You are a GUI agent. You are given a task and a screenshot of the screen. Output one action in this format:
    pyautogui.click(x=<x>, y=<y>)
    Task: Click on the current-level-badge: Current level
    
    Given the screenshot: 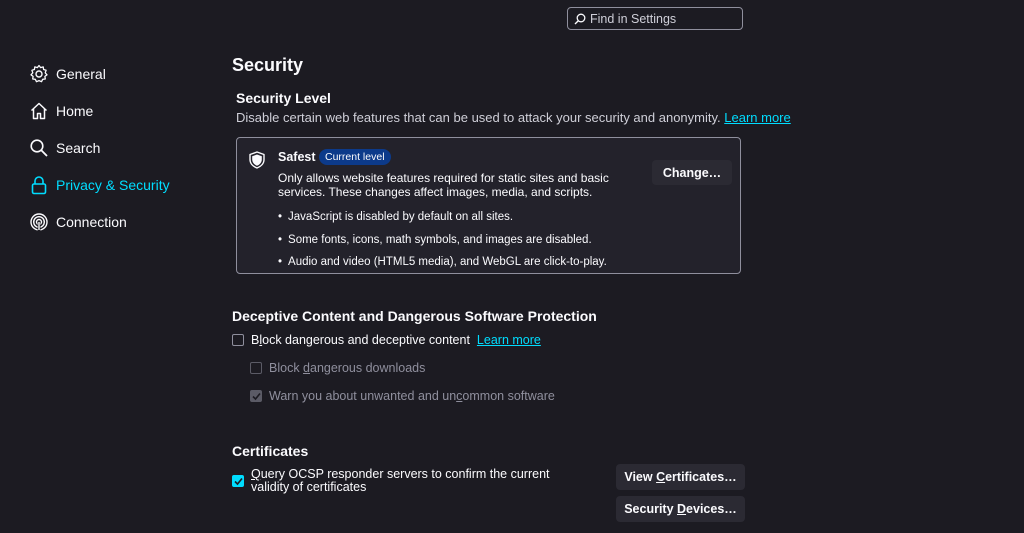 What is the action you would take?
    pyautogui.click(x=355, y=157)
    